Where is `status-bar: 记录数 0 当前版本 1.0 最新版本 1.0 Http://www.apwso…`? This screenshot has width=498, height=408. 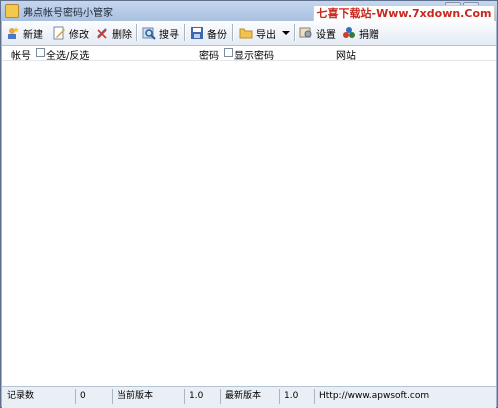
status-bar: 记录数 0 当前版本 1.0 最新版本 1.0 Http://www.apwso… is located at coordinates (249, 397).